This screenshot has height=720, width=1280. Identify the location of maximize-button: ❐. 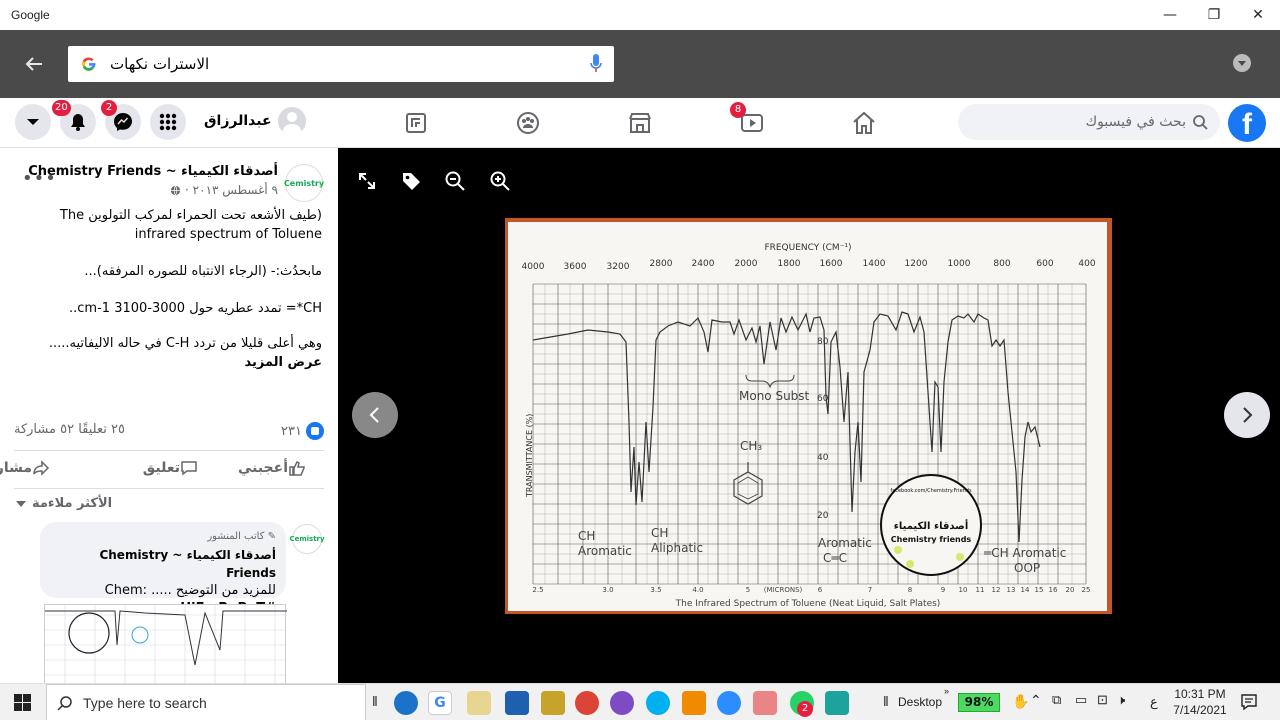
(1214, 15).